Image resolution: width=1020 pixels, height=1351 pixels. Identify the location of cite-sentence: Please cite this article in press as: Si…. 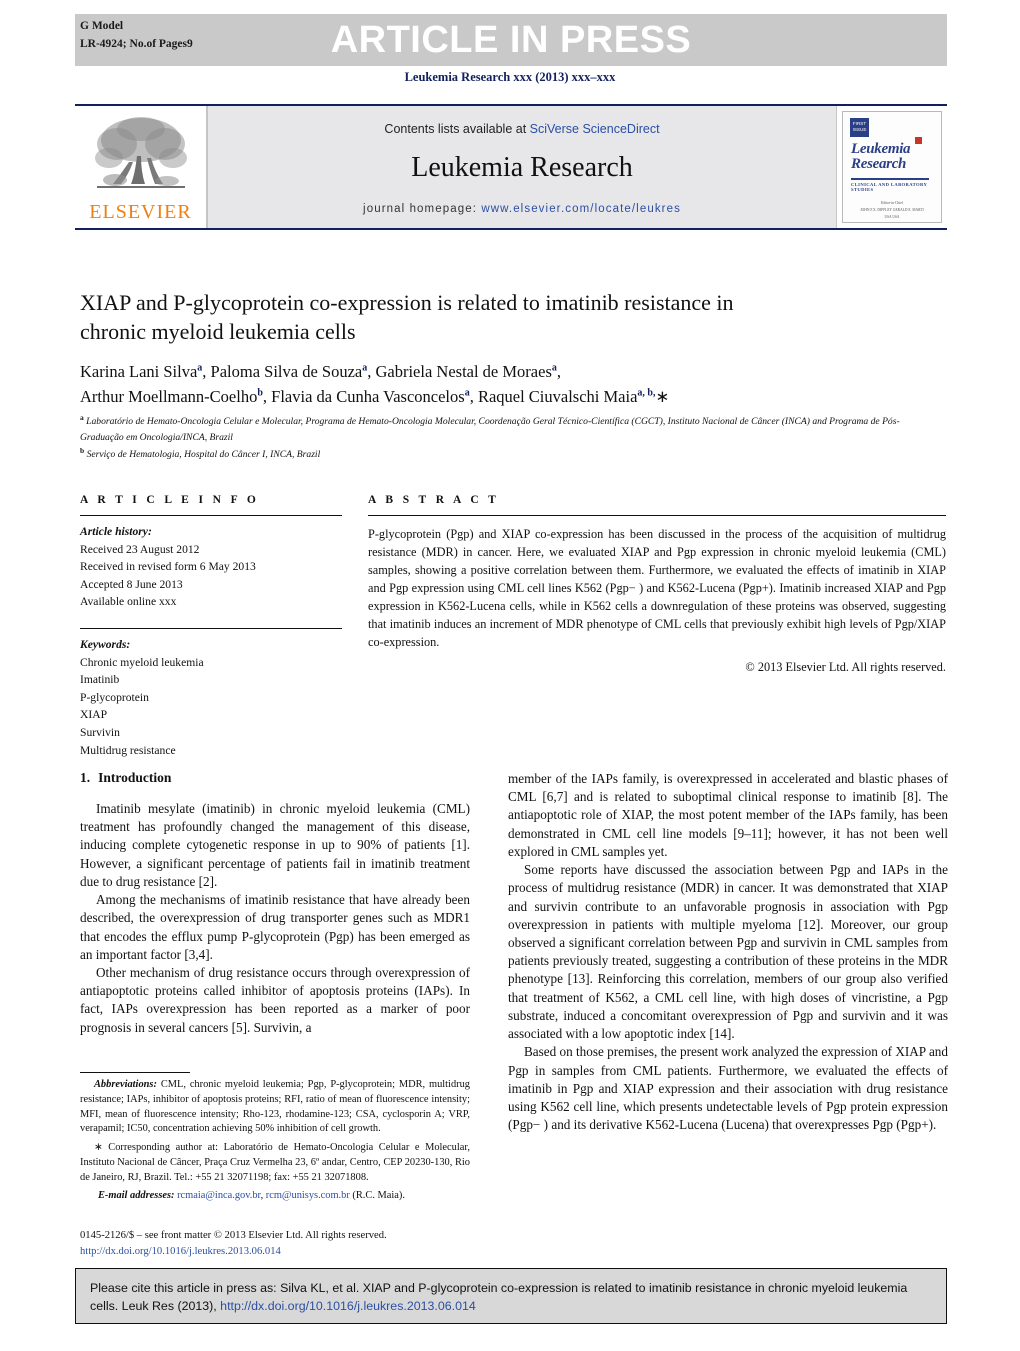
(499, 1297).